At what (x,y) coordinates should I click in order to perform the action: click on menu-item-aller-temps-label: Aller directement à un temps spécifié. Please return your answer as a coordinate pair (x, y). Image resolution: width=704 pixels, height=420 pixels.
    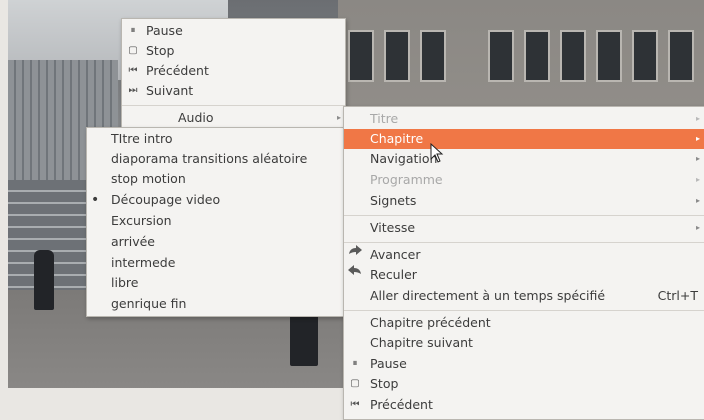
    Looking at the image, I should click on (488, 295).